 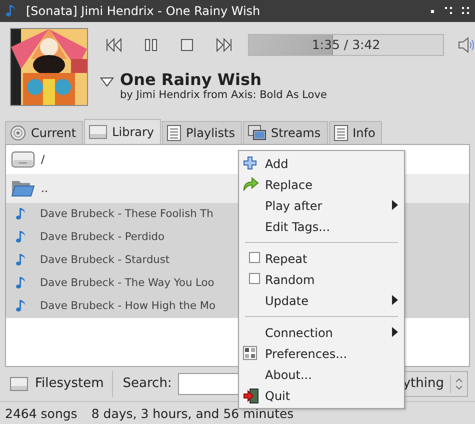 What do you see at coordinates (250, 163) in the screenshot?
I see `plus-icon` at bounding box center [250, 163].